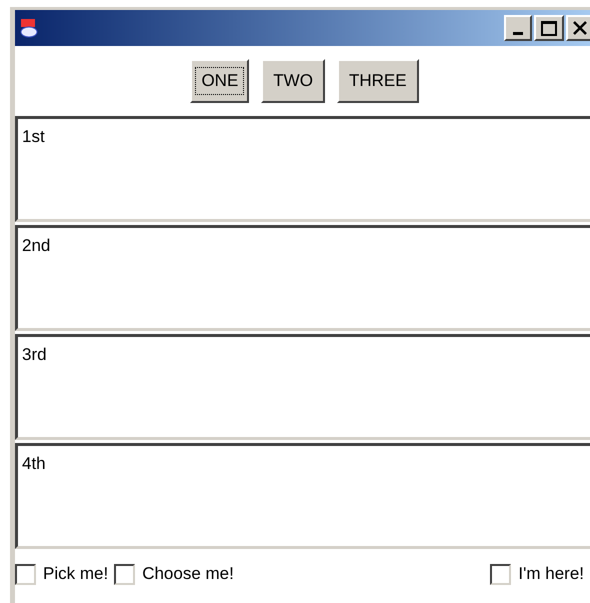  Describe the element at coordinates (75, 574) in the screenshot. I see `checkbox-label: Pick me!` at that location.